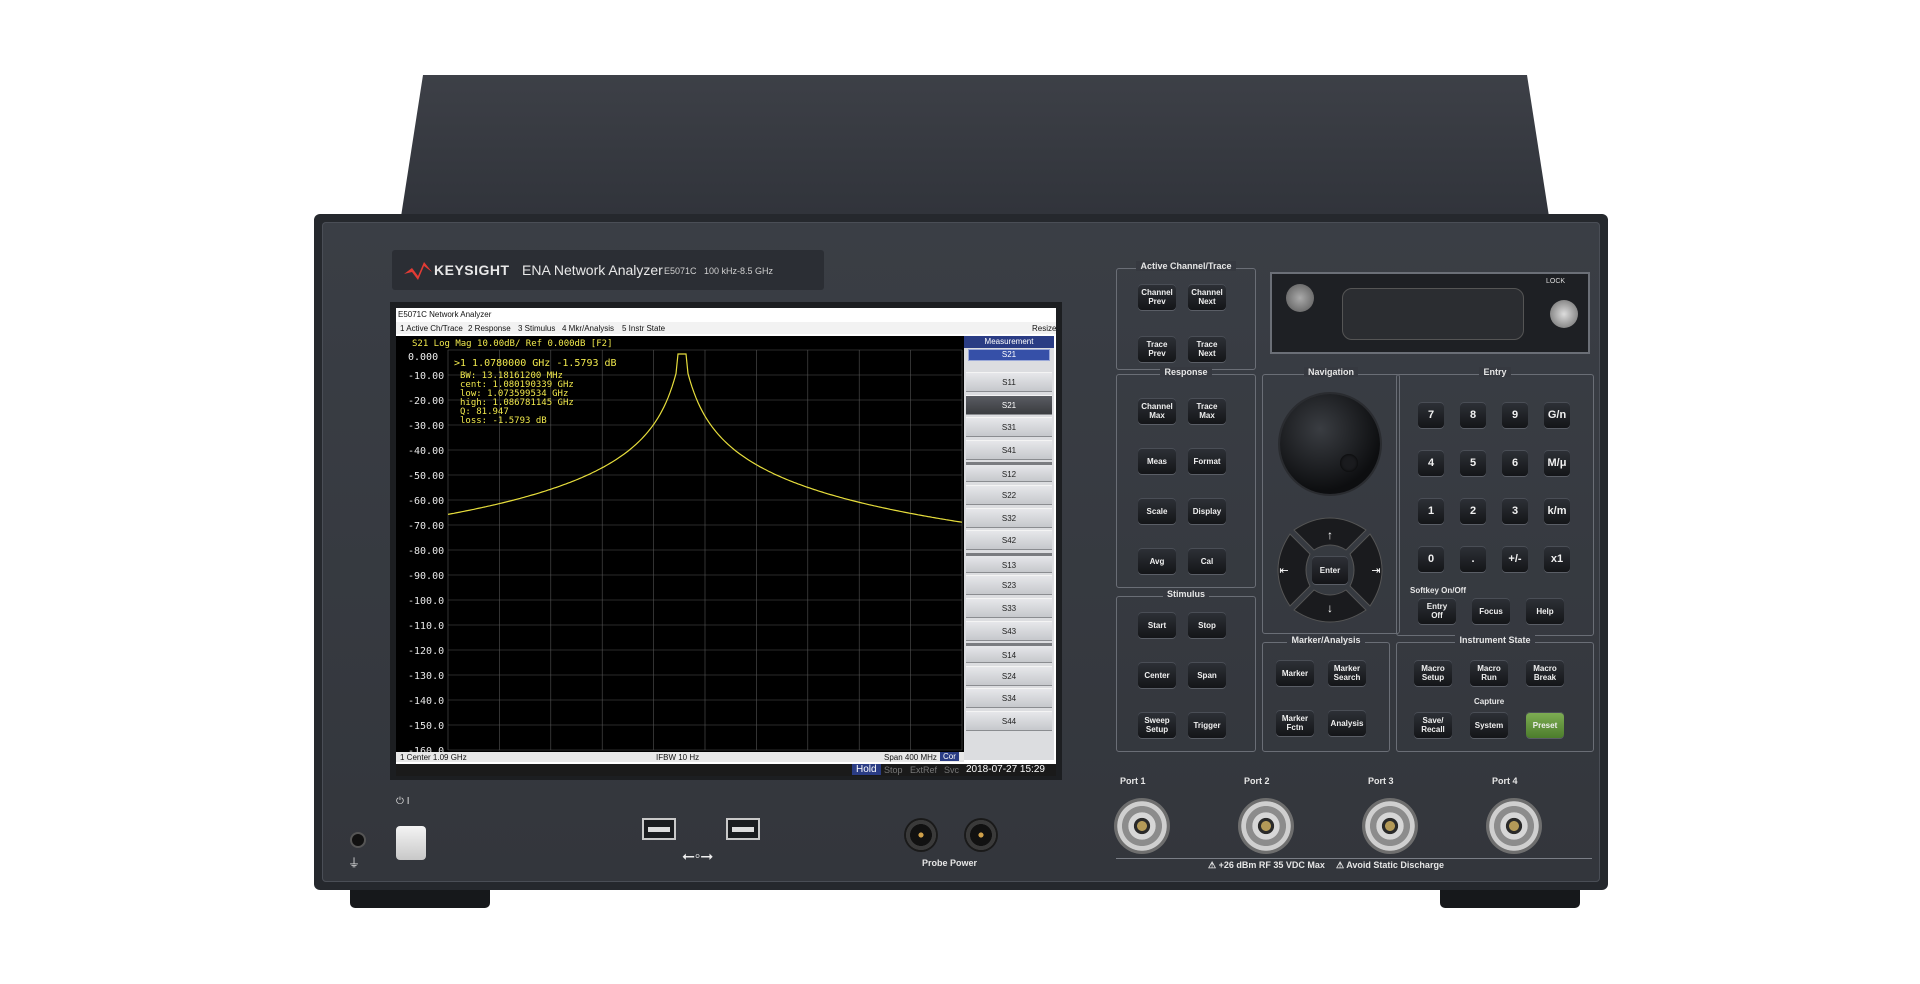 The image size is (1920, 984). I want to click on softkey-s31: S31, so click(1009, 427).